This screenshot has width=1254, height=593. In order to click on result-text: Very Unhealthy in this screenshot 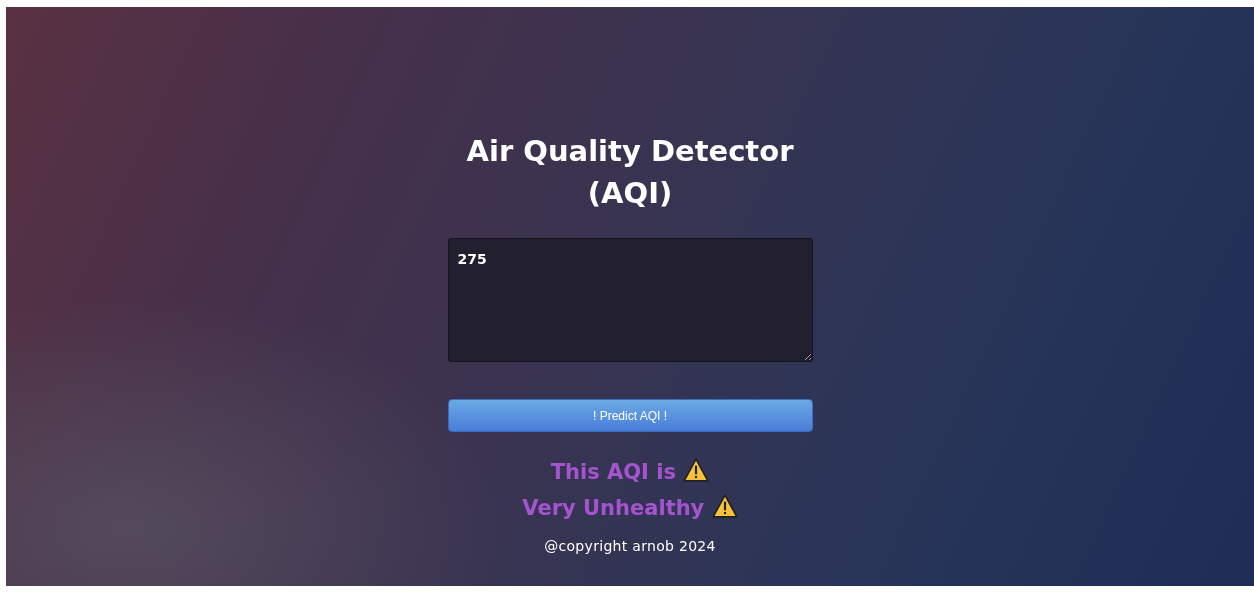, I will do `click(613, 508)`.